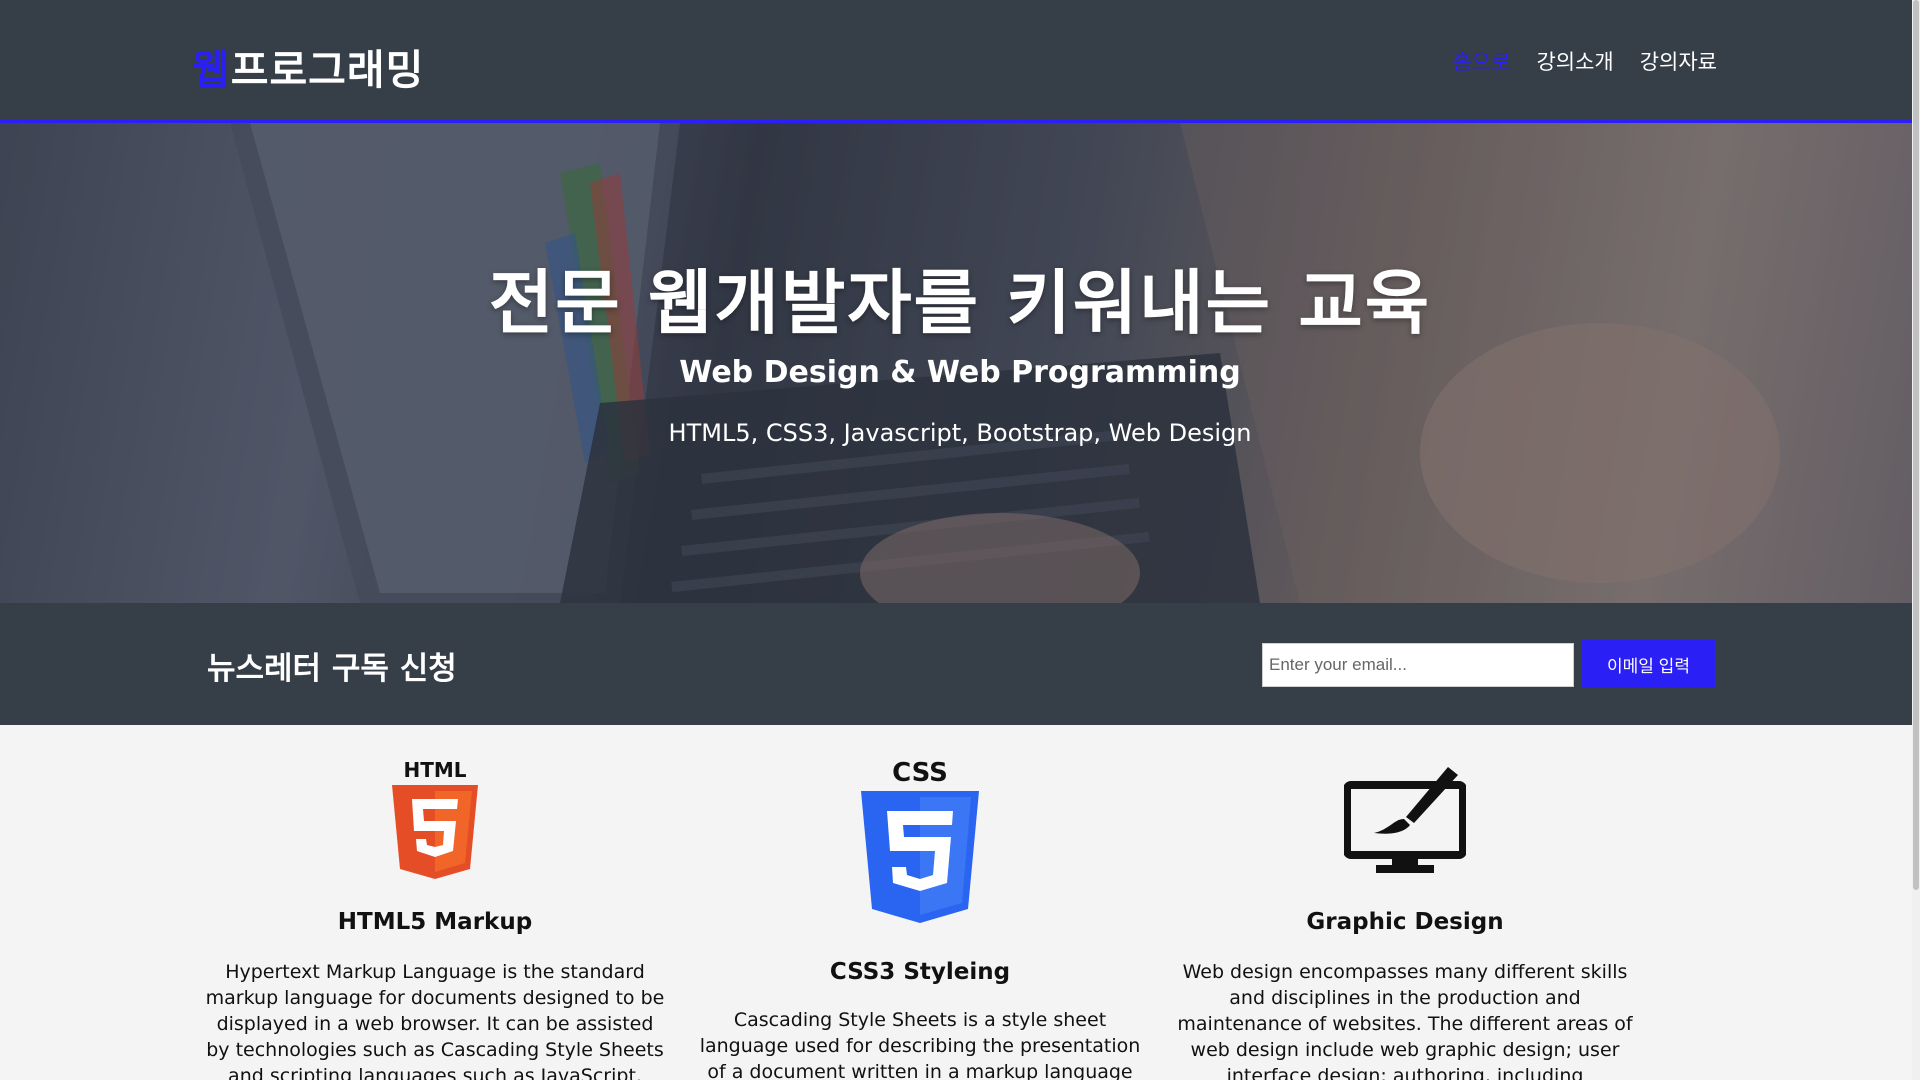  What do you see at coordinates (1405, 824) in the screenshot?
I see `monitor-brush-icon` at bounding box center [1405, 824].